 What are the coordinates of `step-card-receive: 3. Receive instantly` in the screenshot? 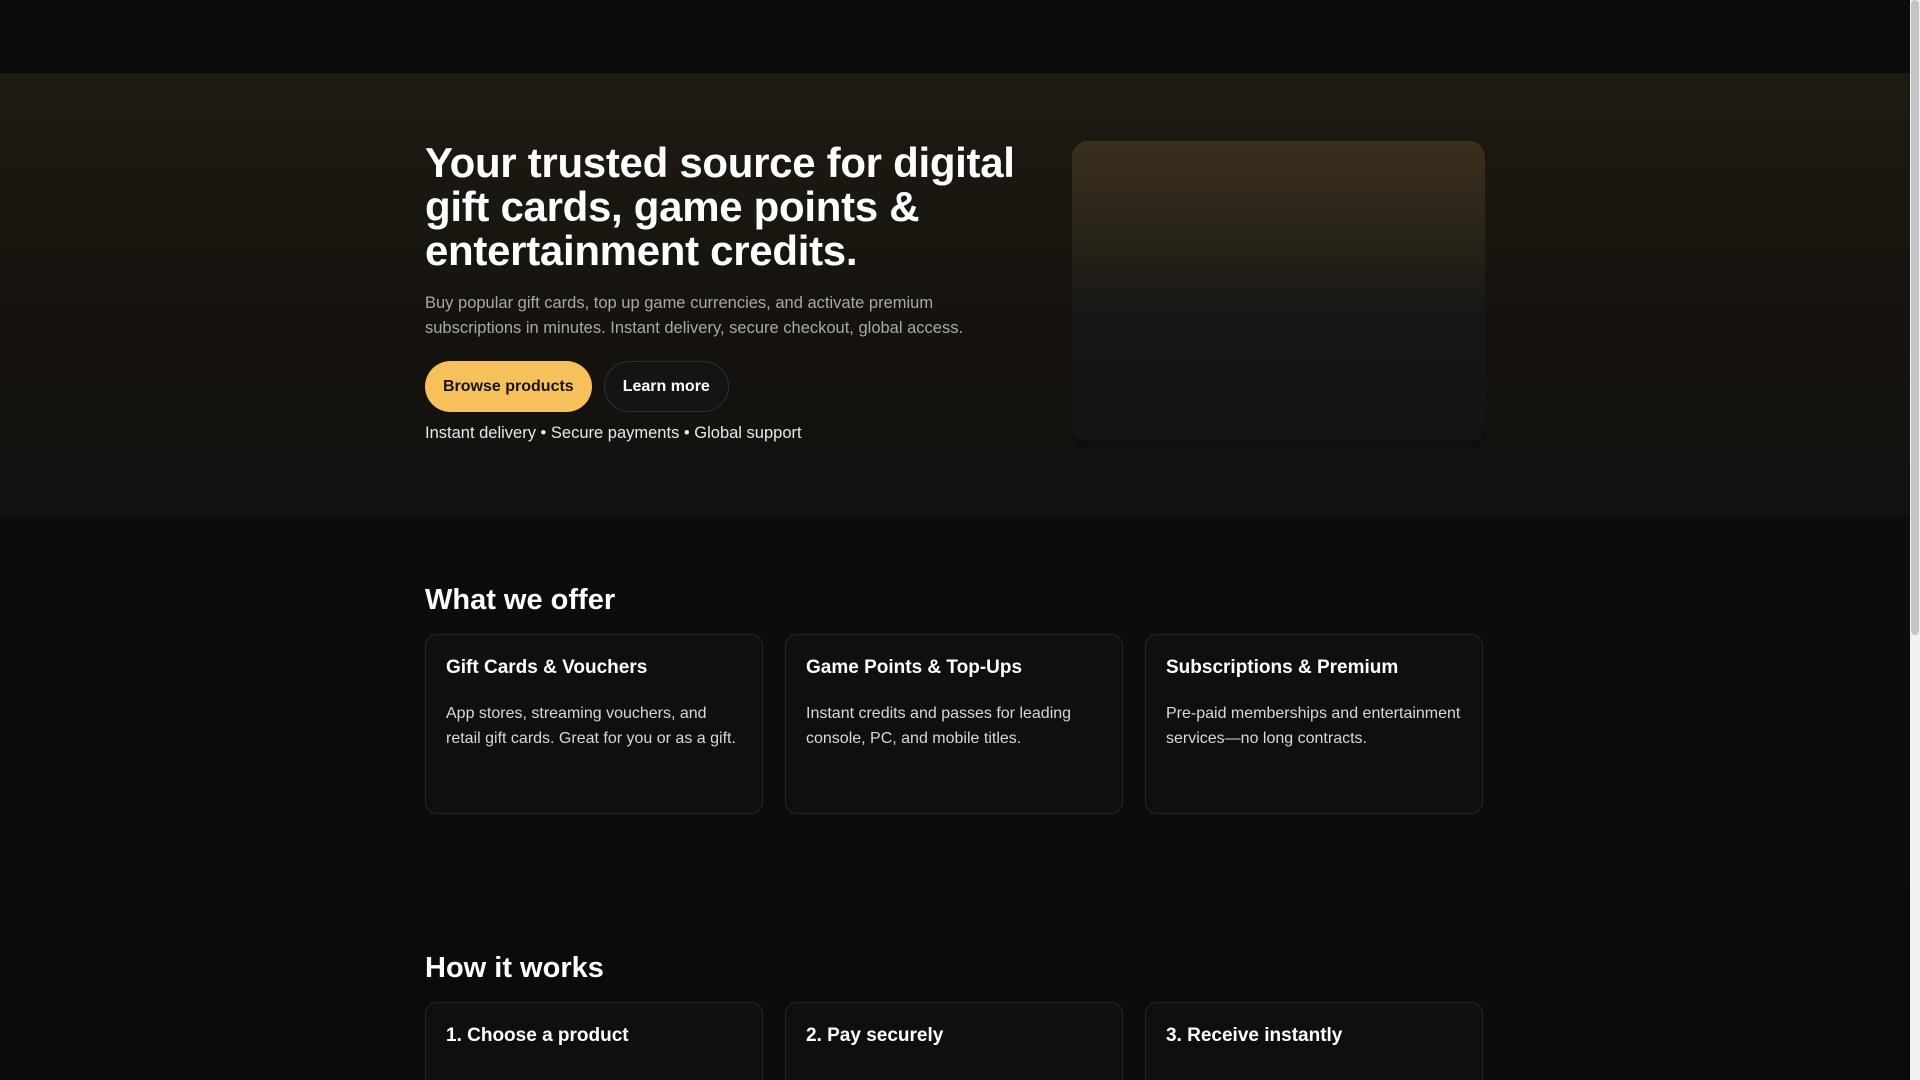 It's located at (1314, 1041).